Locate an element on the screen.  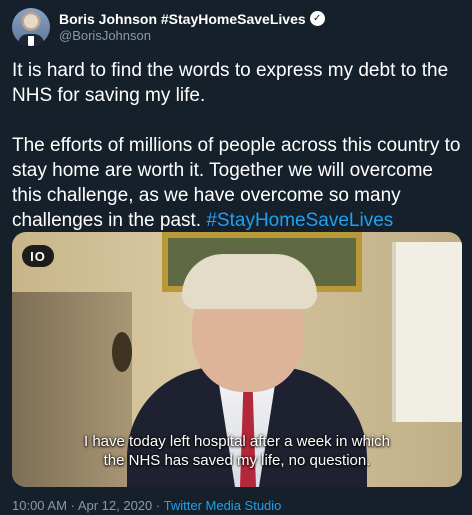
user-handle: @BorisJohnson is located at coordinates (192, 36).